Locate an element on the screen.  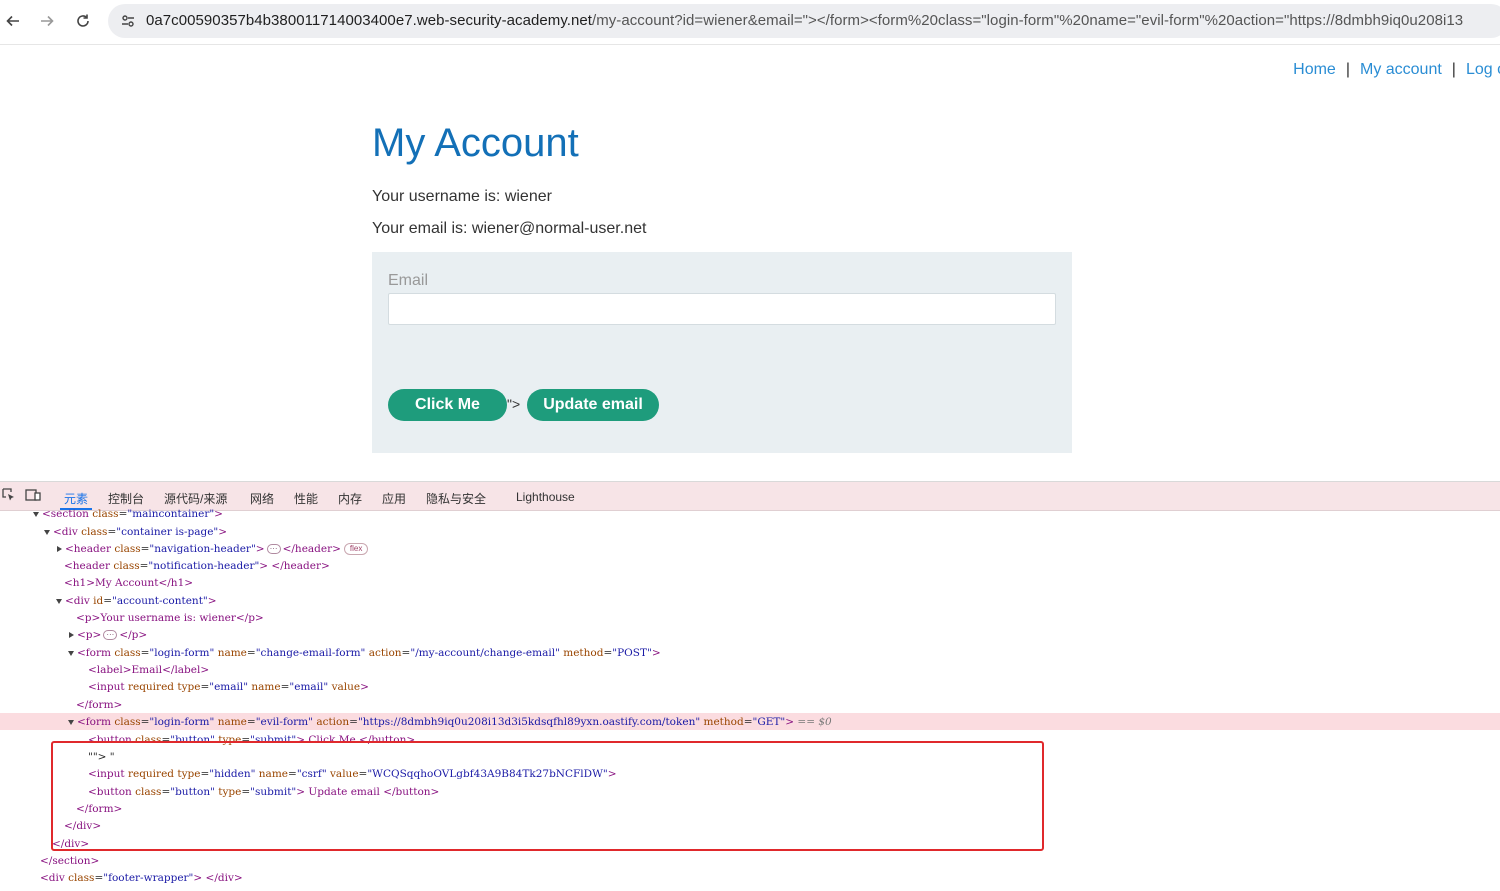
dom-node-line: </section> is located at coordinates (69, 861).